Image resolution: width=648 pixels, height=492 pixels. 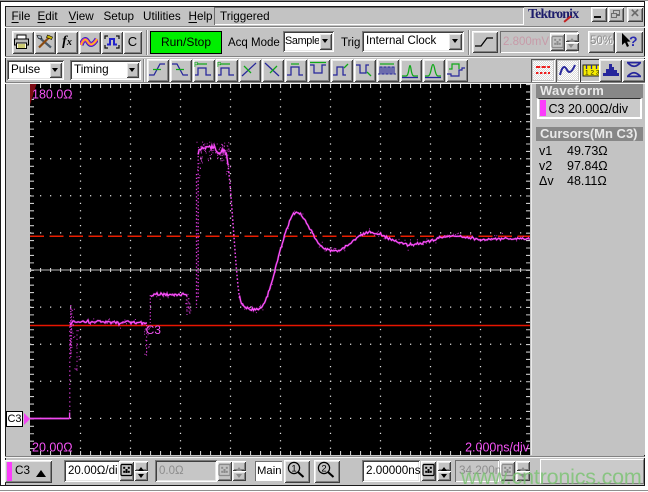 What do you see at coordinates (497, 448) in the screenshot?
I see `svg-text: 2.000ns/div` at bounding box center [497, 448].